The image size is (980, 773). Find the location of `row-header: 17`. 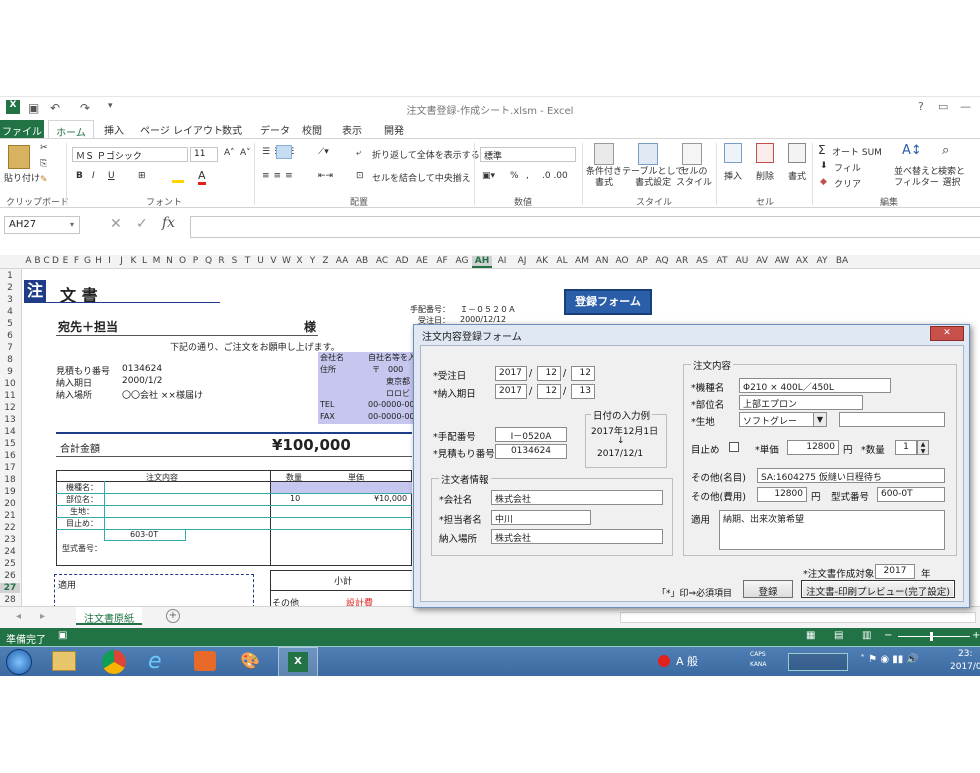

row-header: 17 is located at coordinates (10, 468).